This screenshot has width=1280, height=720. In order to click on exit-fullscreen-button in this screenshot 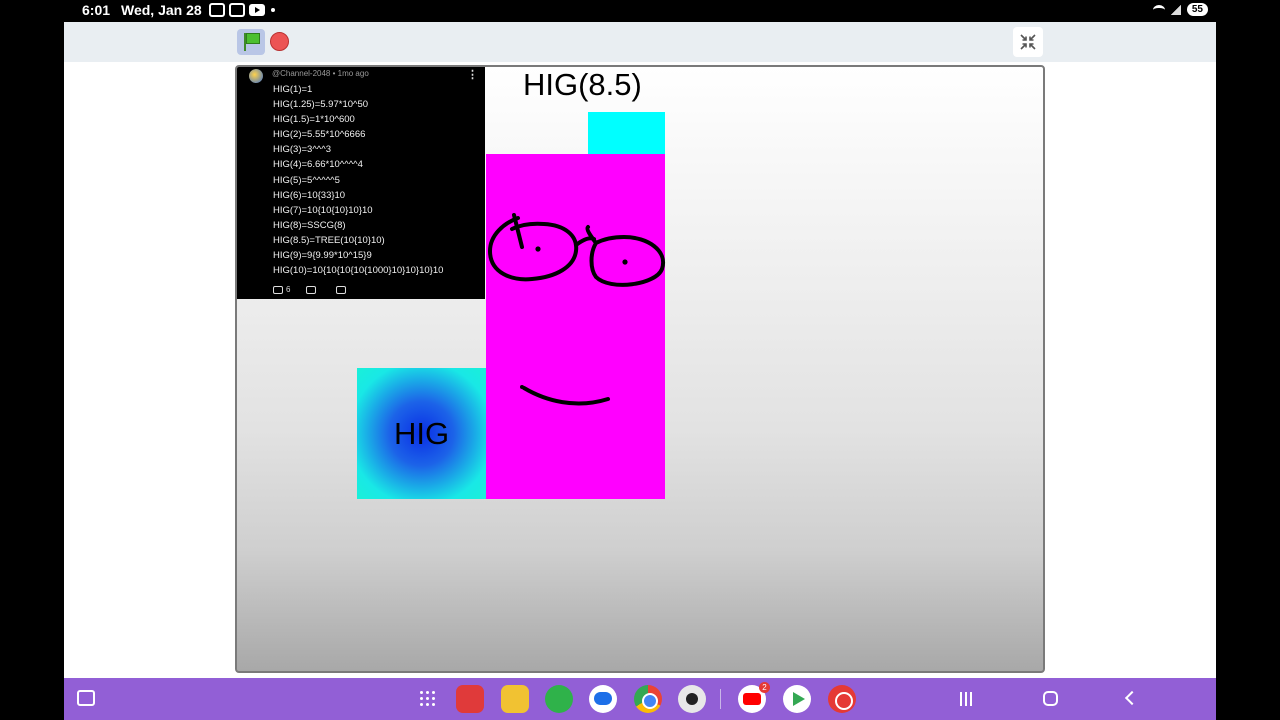, I will do `click(1028, 42)`.